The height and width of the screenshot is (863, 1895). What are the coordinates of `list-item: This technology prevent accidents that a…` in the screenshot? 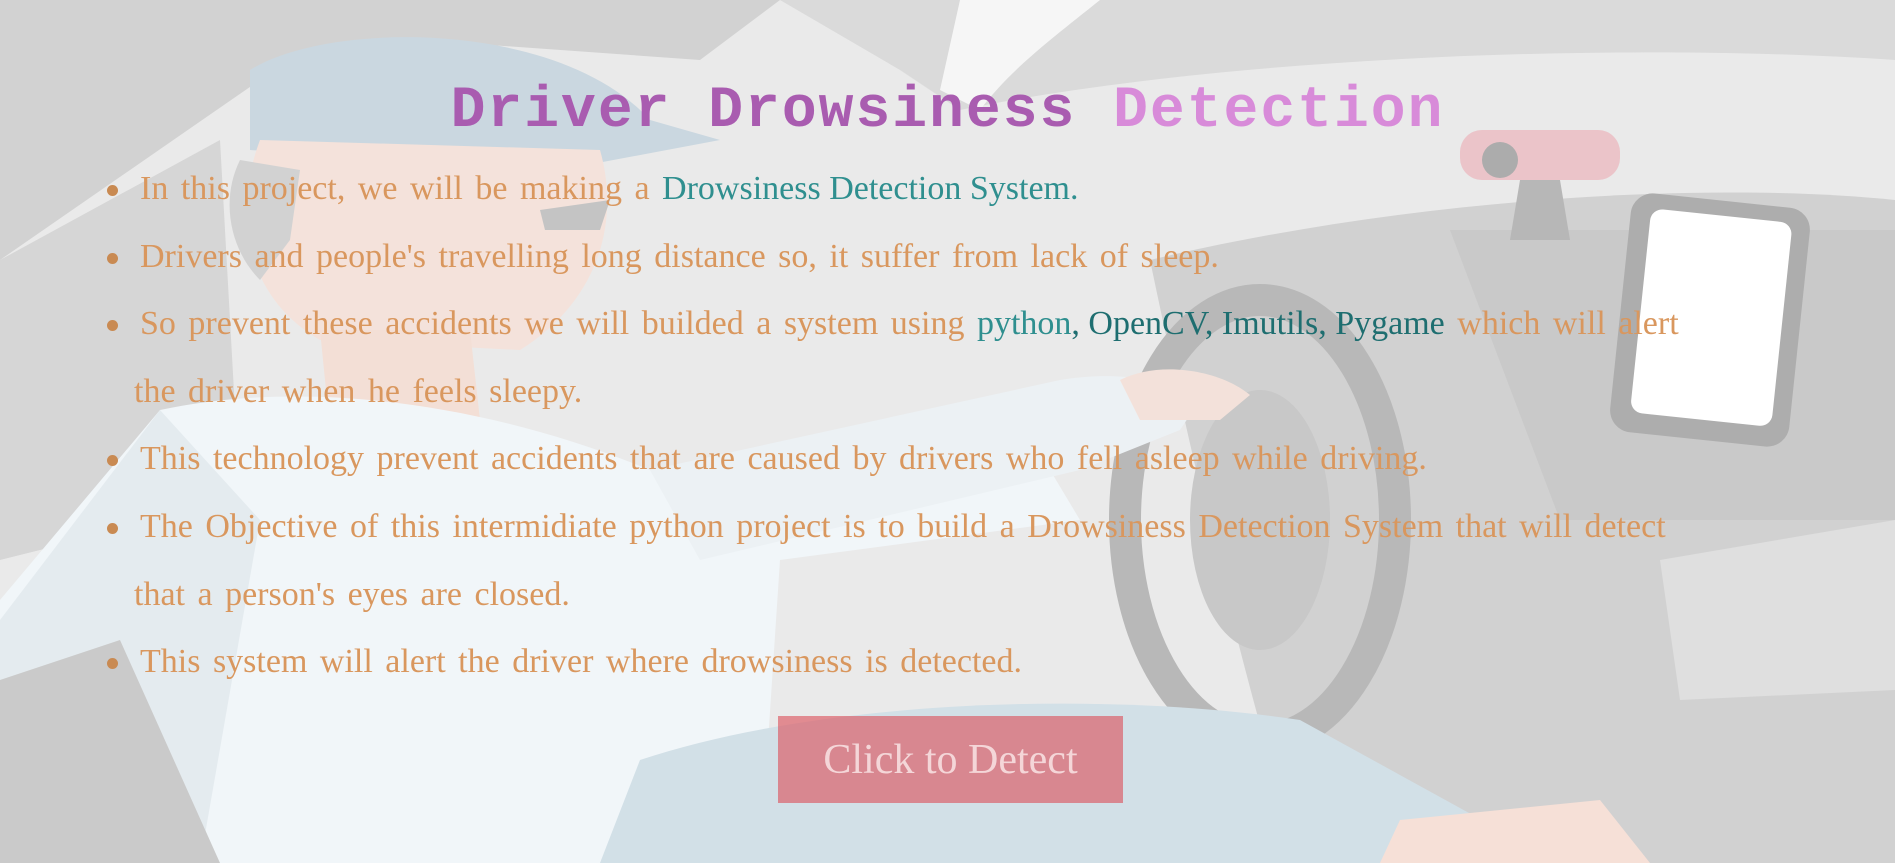 It's located at (1001, 459).